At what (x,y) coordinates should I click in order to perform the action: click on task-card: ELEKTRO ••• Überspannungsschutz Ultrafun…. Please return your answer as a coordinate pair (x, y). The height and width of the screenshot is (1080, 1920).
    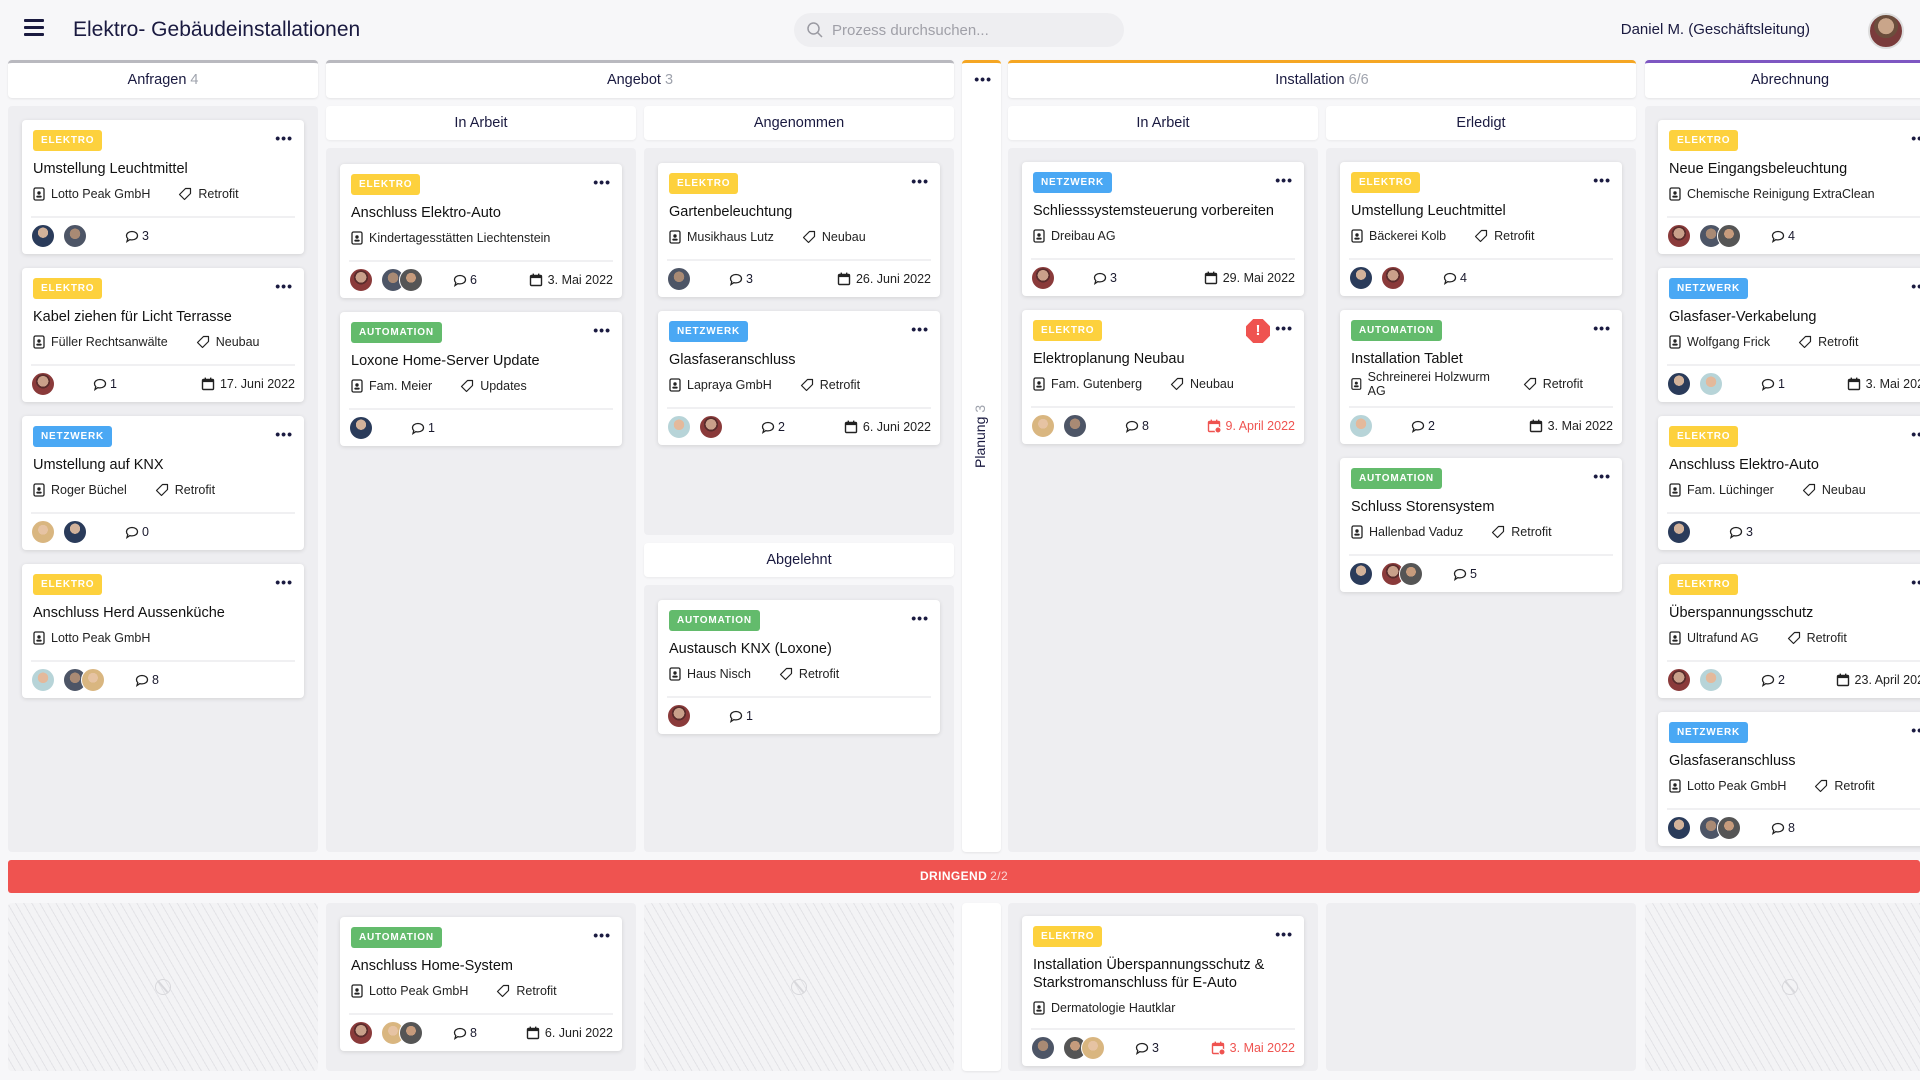
    Looking at the image, I should click on (1789, 631).